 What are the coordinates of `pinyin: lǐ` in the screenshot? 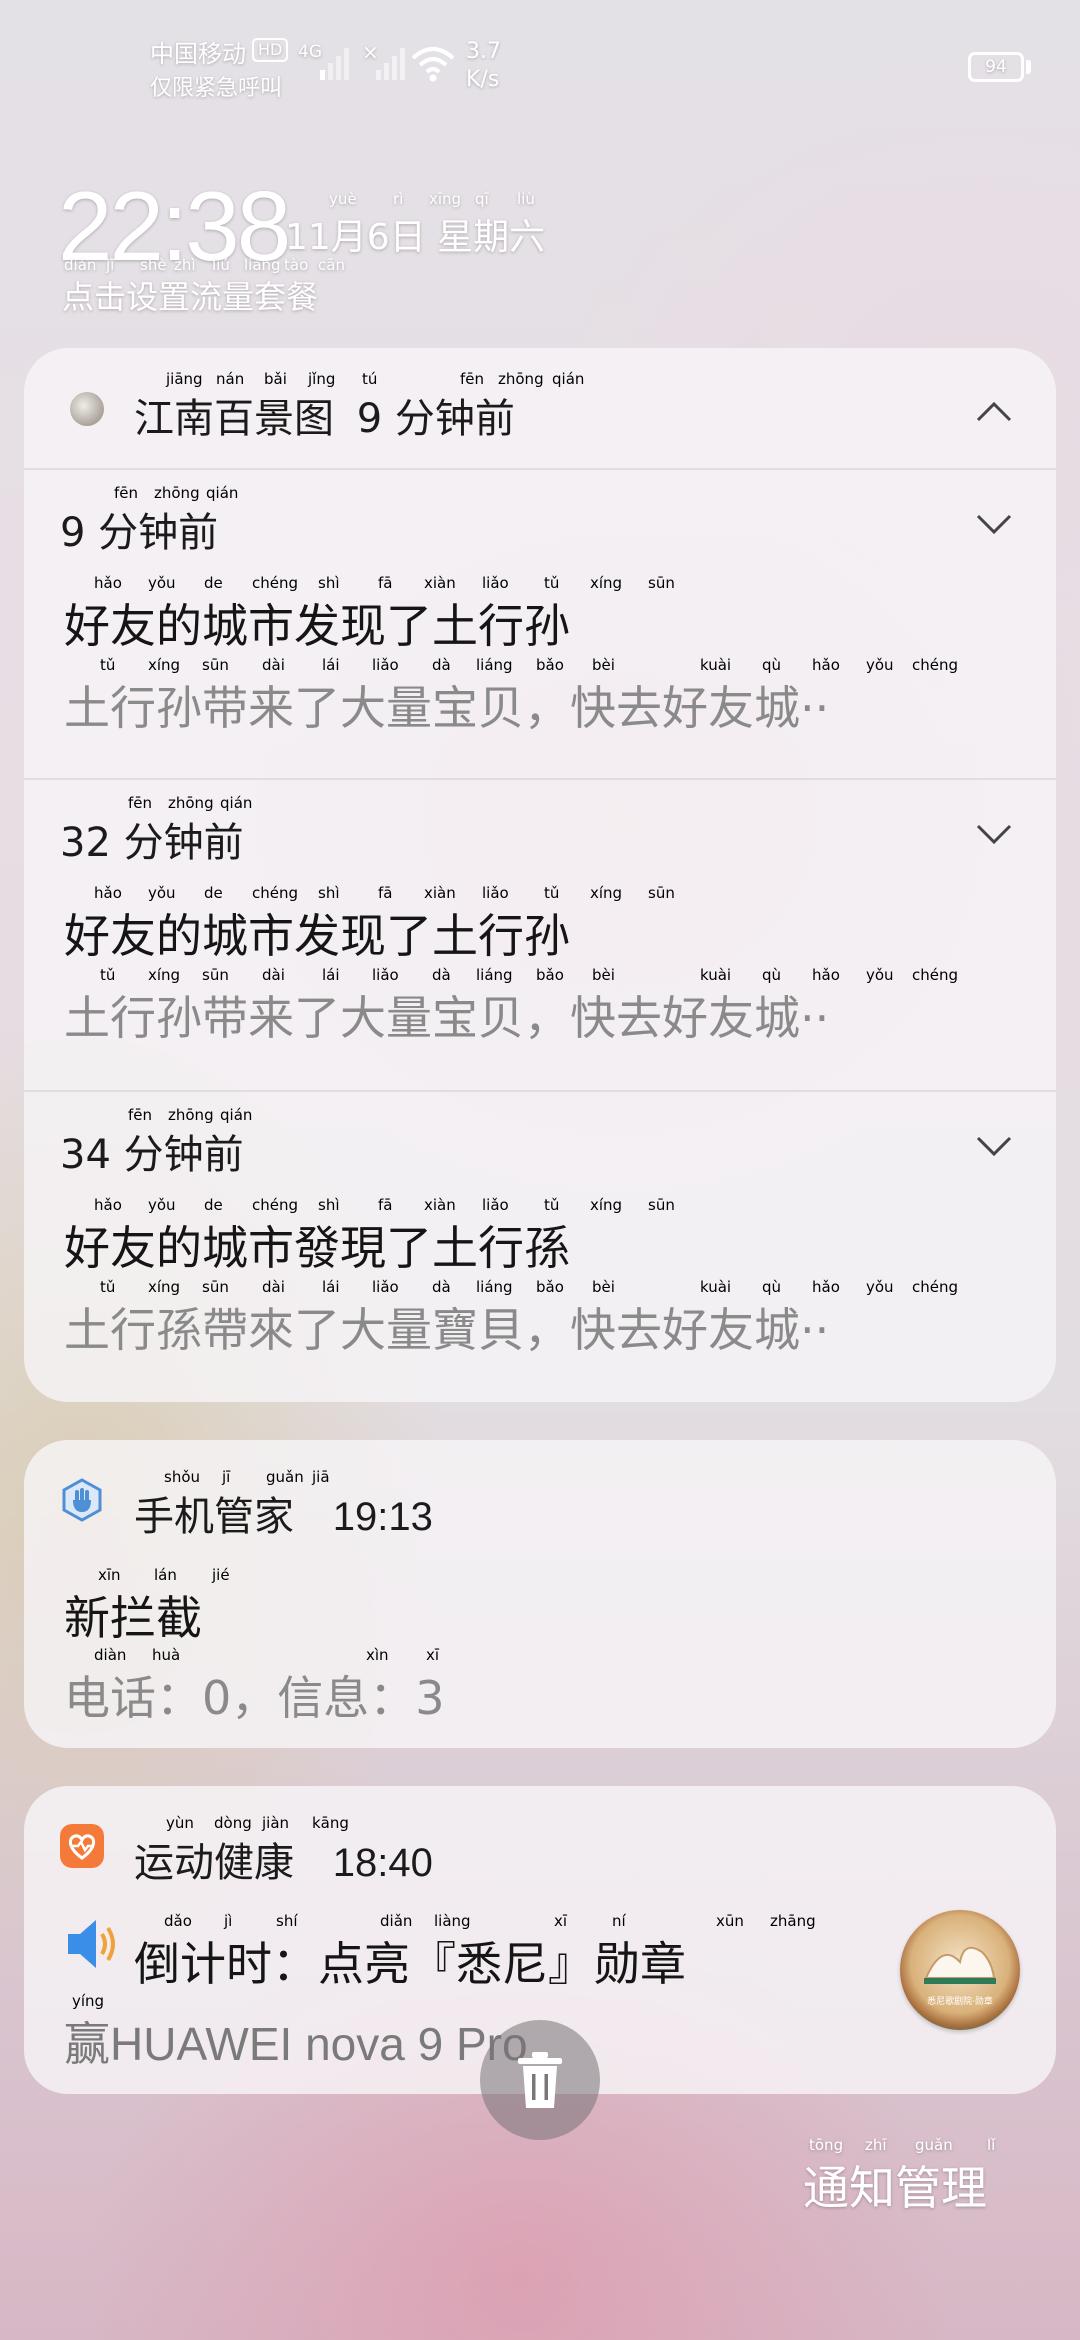 It's located at (991, 2145).